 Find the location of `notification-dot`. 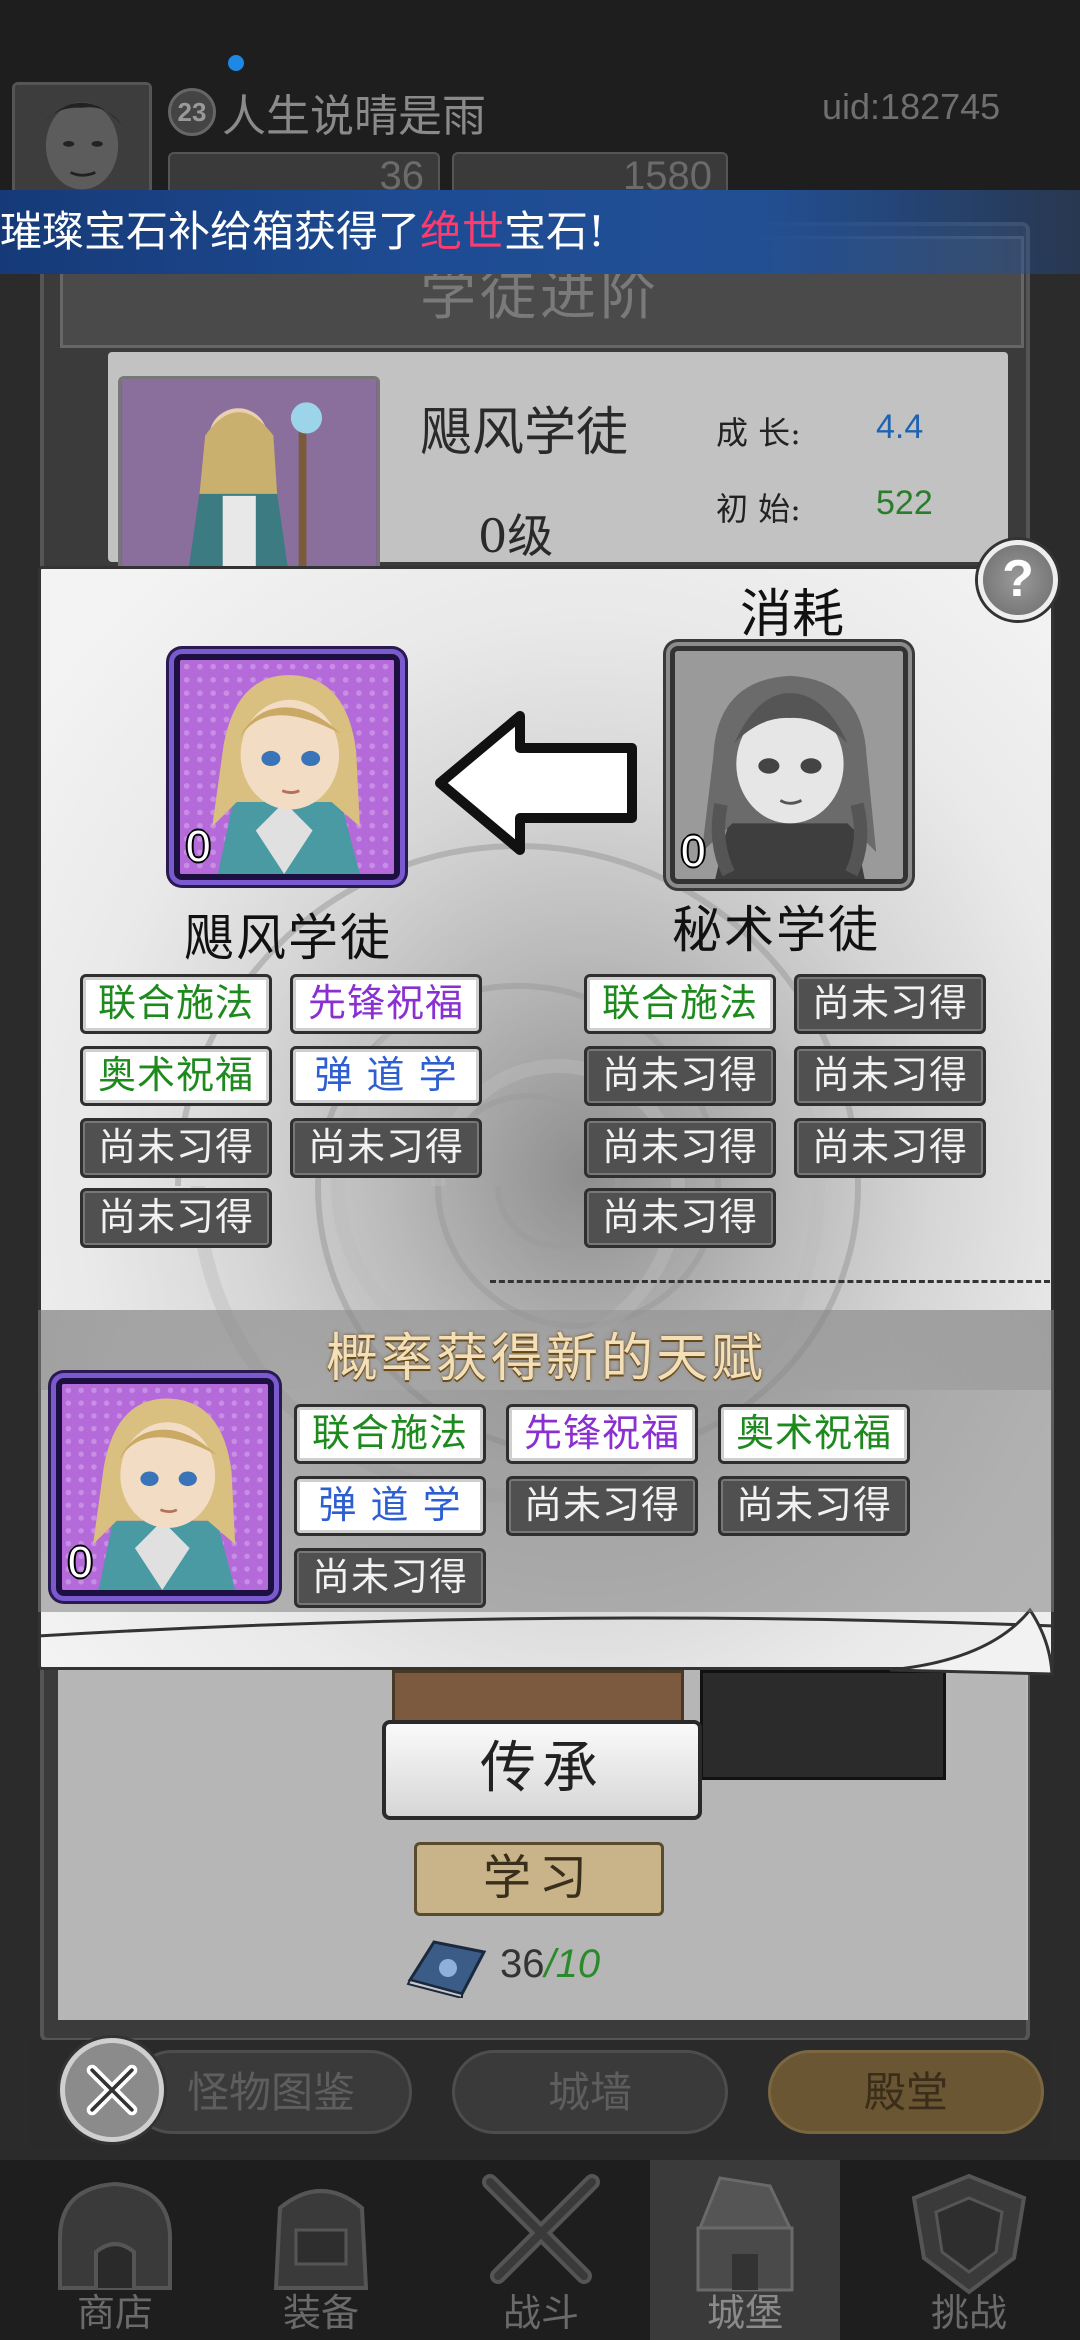

notification-dot is located at coordinates (236, 63).